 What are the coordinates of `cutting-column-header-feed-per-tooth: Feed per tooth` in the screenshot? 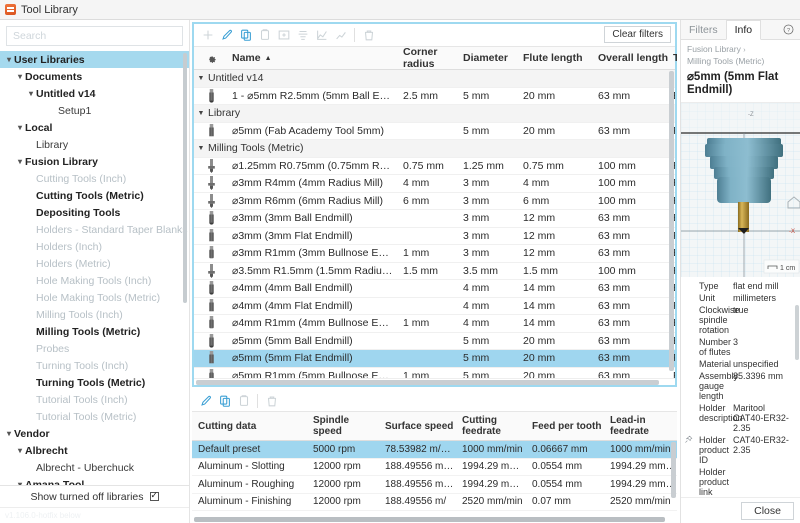 It's located at (565, 426).